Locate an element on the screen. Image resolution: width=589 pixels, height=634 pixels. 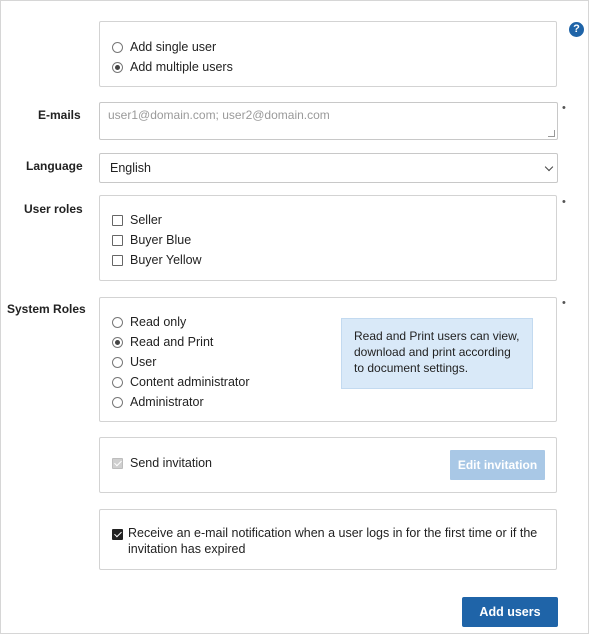
user-role-seller-checkbox is located at coordinates (117, 220).